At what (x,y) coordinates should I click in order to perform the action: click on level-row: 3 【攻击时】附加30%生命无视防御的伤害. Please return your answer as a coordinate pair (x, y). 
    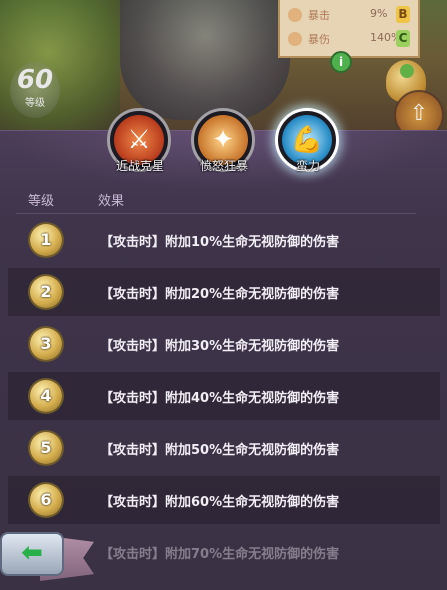
    Looking at the image, I should click on (224, 344).